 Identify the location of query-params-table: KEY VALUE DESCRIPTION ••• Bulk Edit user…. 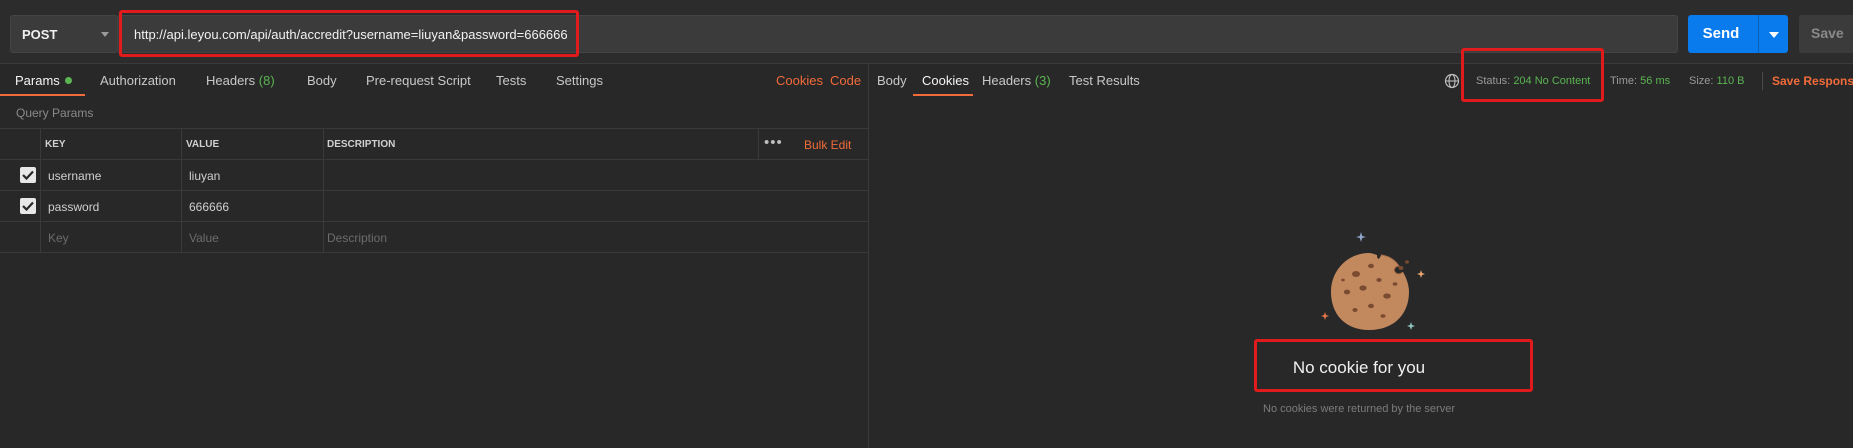
(434, 190).